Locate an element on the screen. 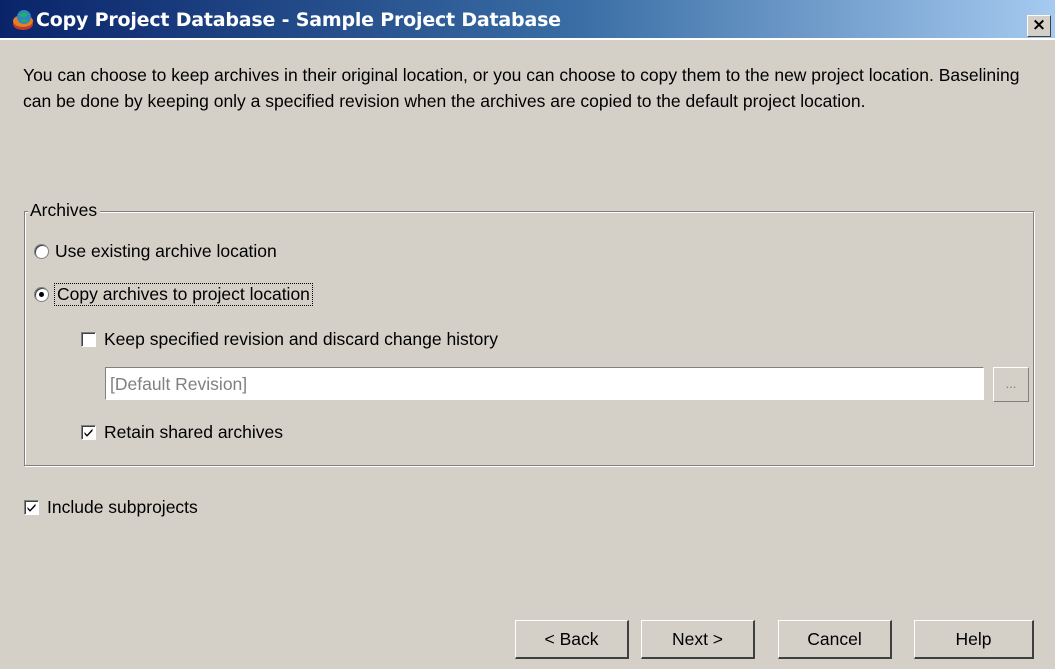 This screenshot has width=1055, height=669. retain-shared-archives-label: Retain shared archives is located at coordinates (193, 432).